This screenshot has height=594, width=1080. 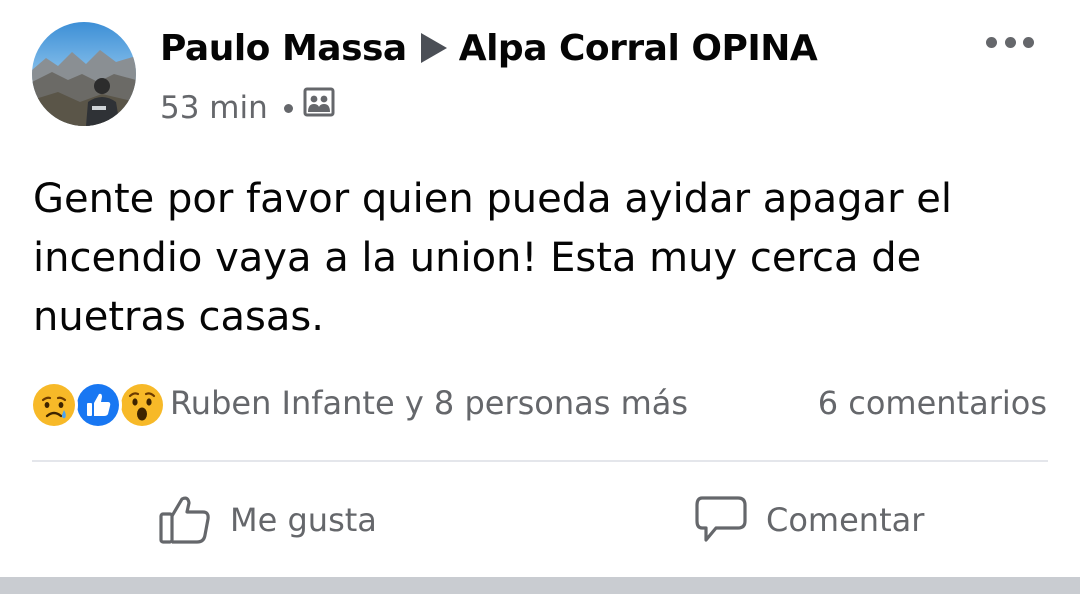 I want to click on post-meta: 53 min, so click(x=247, y=108).